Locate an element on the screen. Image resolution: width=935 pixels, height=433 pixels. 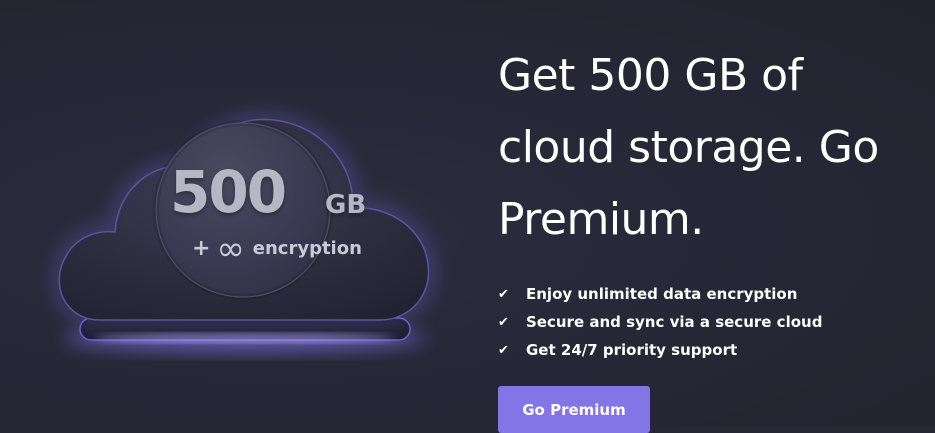
storage-unit: GB is located at coordinates (346, 205).